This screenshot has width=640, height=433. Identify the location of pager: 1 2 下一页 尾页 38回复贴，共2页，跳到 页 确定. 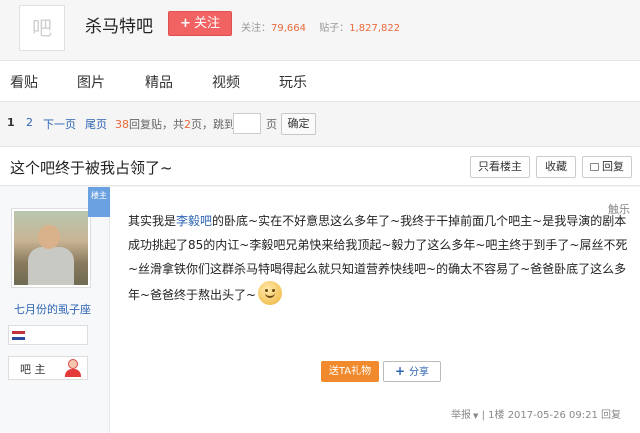
(320, 123).